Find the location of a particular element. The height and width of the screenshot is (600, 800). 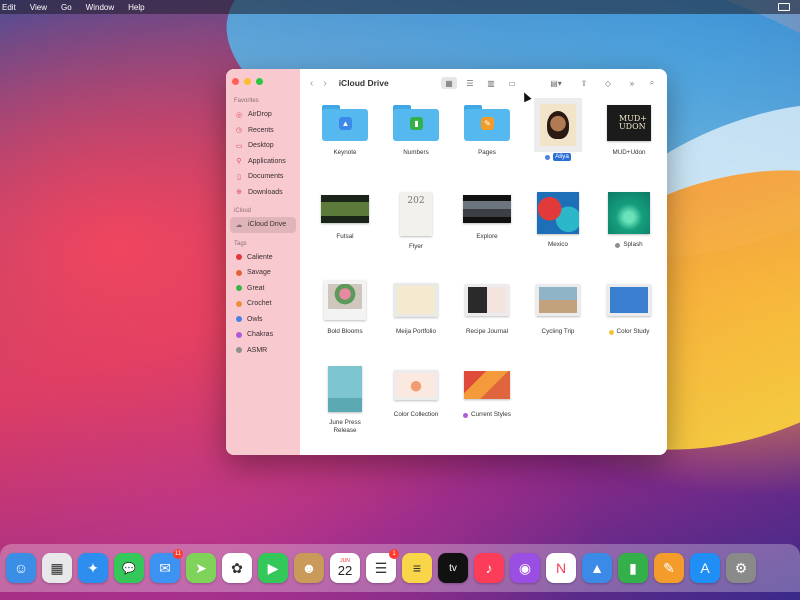

tv-app-icon: tv is located at coordinates (453, 568).